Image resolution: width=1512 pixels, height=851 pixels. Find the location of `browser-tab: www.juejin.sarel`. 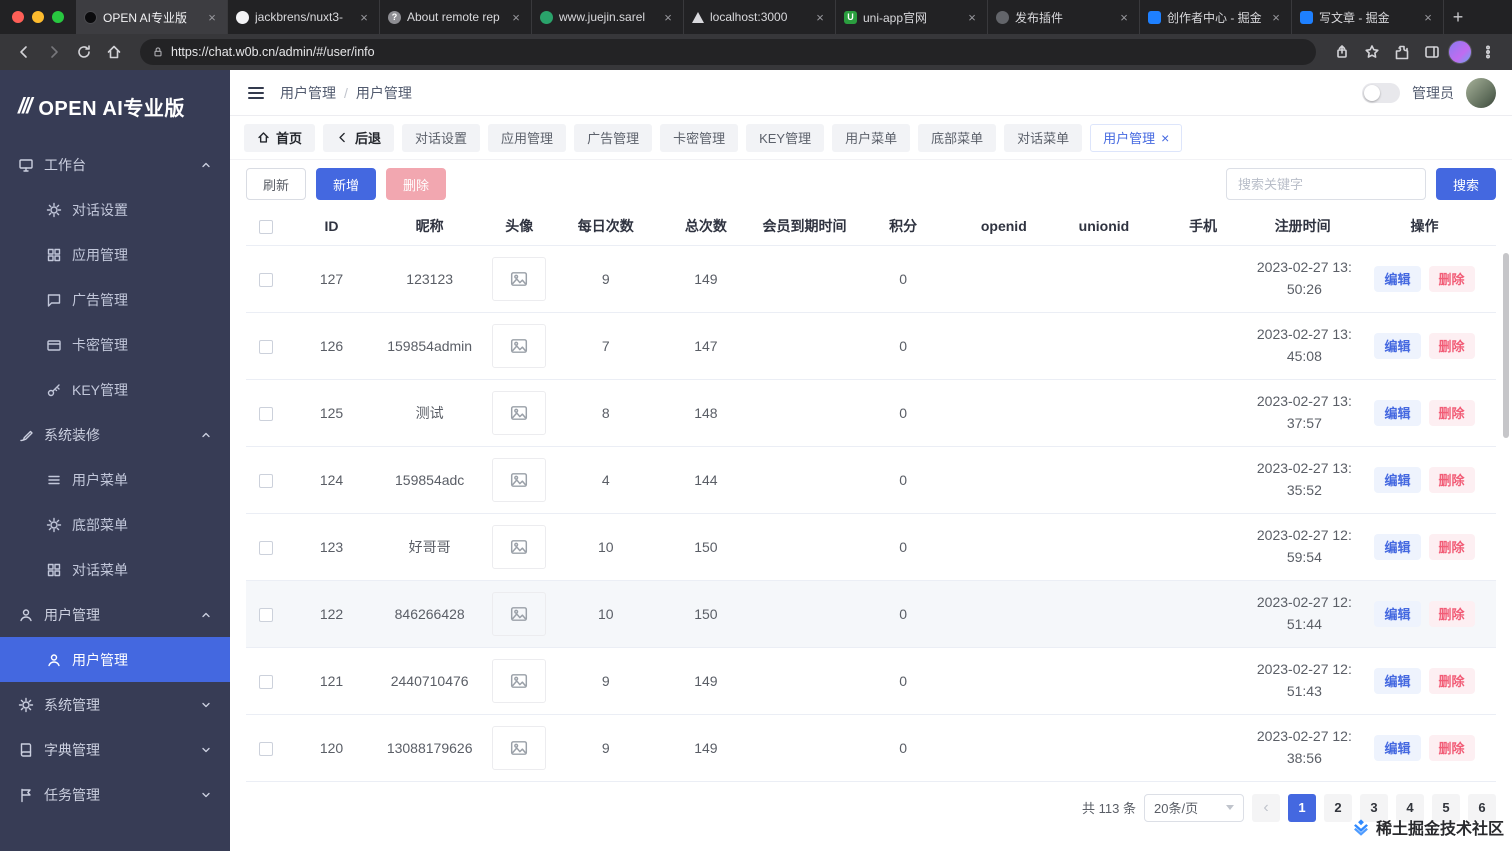

browser-tab: www.juejin.sarel is located at coordinates (608, 17).